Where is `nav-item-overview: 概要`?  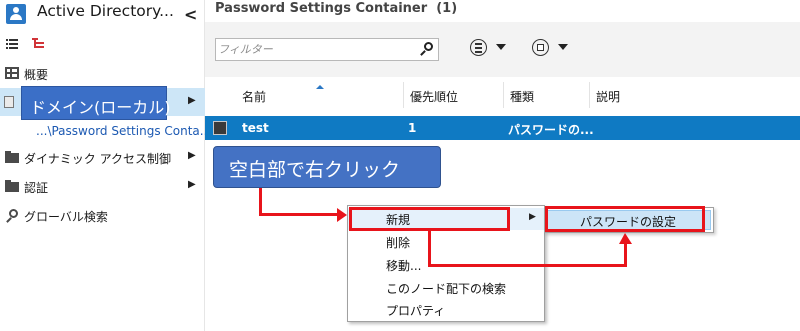
nav-item-overview: 概要 is located at coordinates (102, 73).